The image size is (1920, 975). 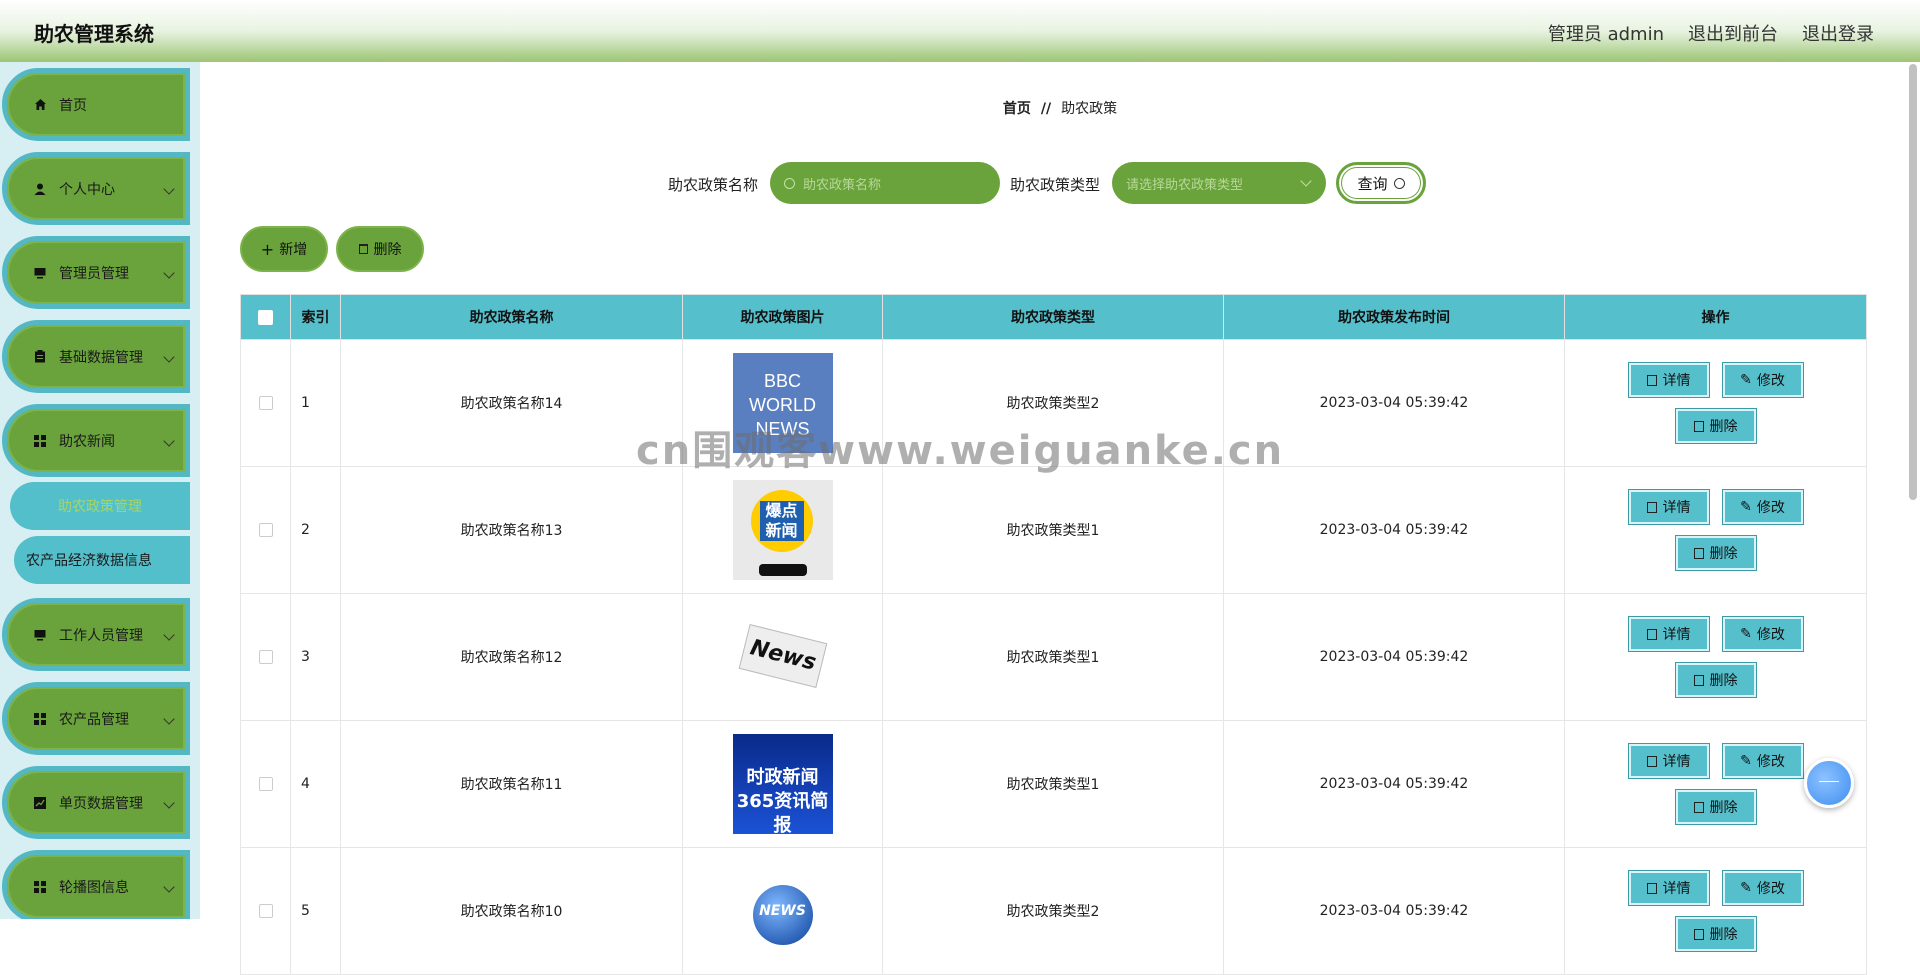 What do you see at coordinates (1055, 185) in the screenshot?
I see `policy-type-label: 助农政策类型` at bounding box center [1055, 185].